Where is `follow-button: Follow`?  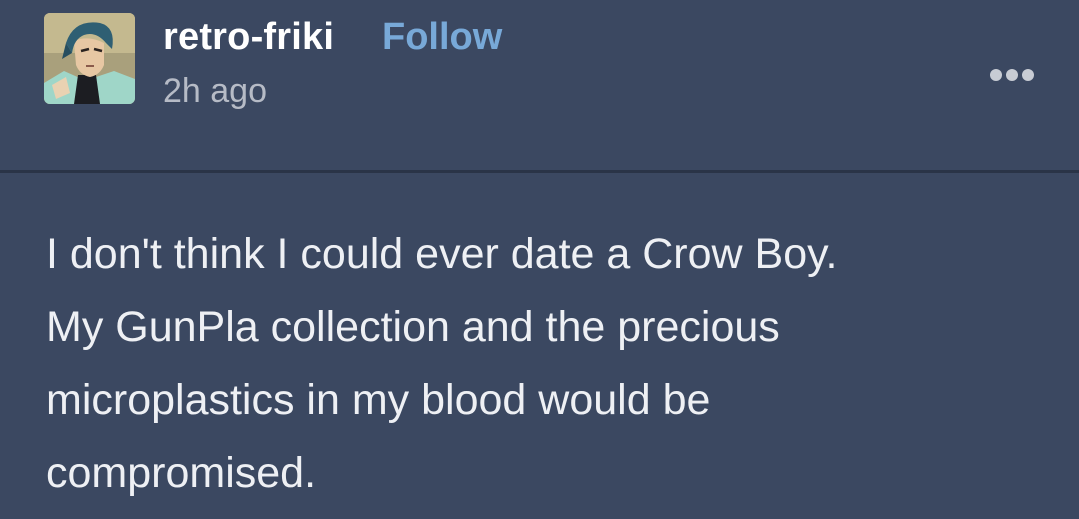
follow-button: Follow is located at coordinates (442, 37).